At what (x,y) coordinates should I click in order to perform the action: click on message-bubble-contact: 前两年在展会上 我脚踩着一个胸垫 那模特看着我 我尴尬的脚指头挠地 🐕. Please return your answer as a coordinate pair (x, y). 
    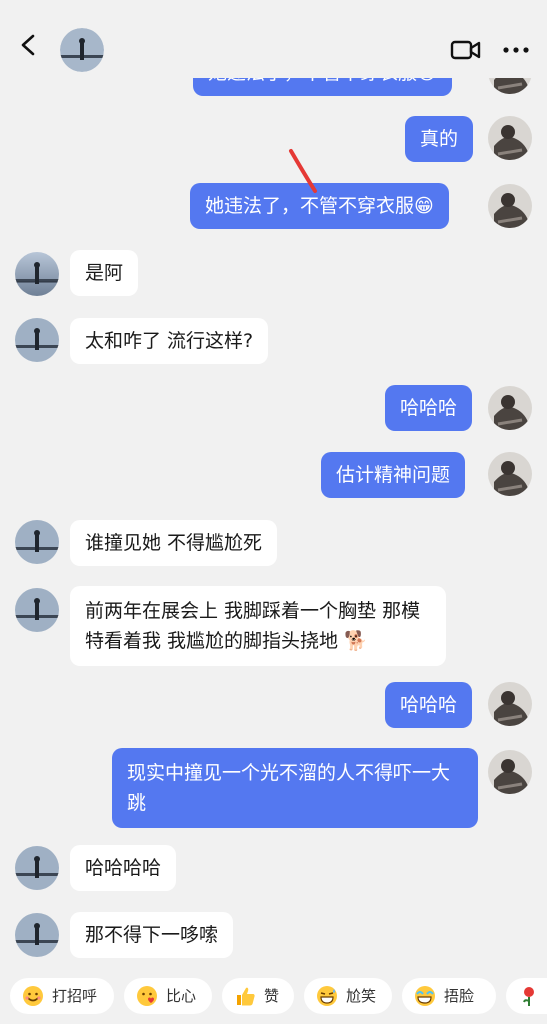
    Looking at the image, I should click on (258, 626).